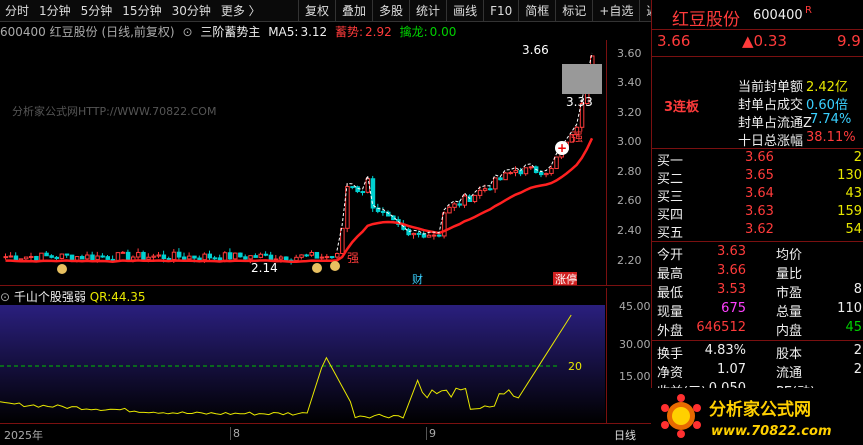 The height and width of the screenshot is (445, 863). Describe the element at coordinates (757, 160) in the screenshot. I see `bid-row: 买一 3.66 2` at that location.